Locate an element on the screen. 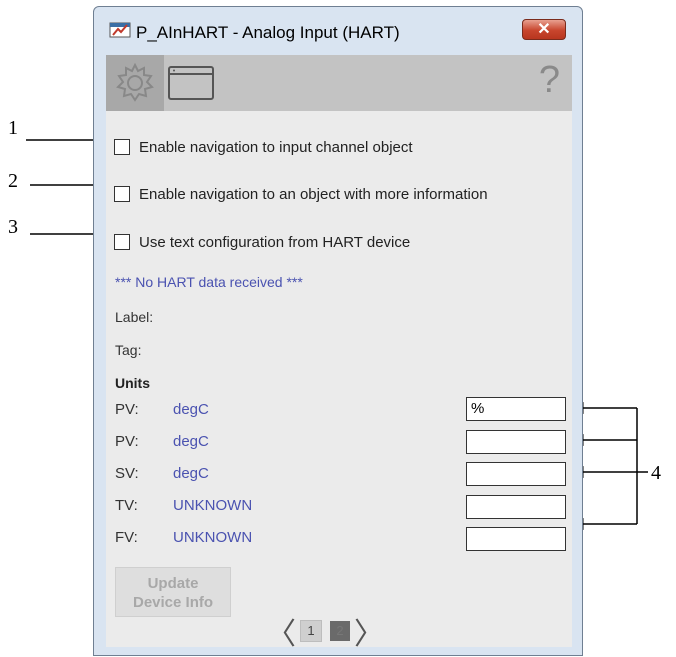  unit-name: SV: is located at coordinates (127, 473).